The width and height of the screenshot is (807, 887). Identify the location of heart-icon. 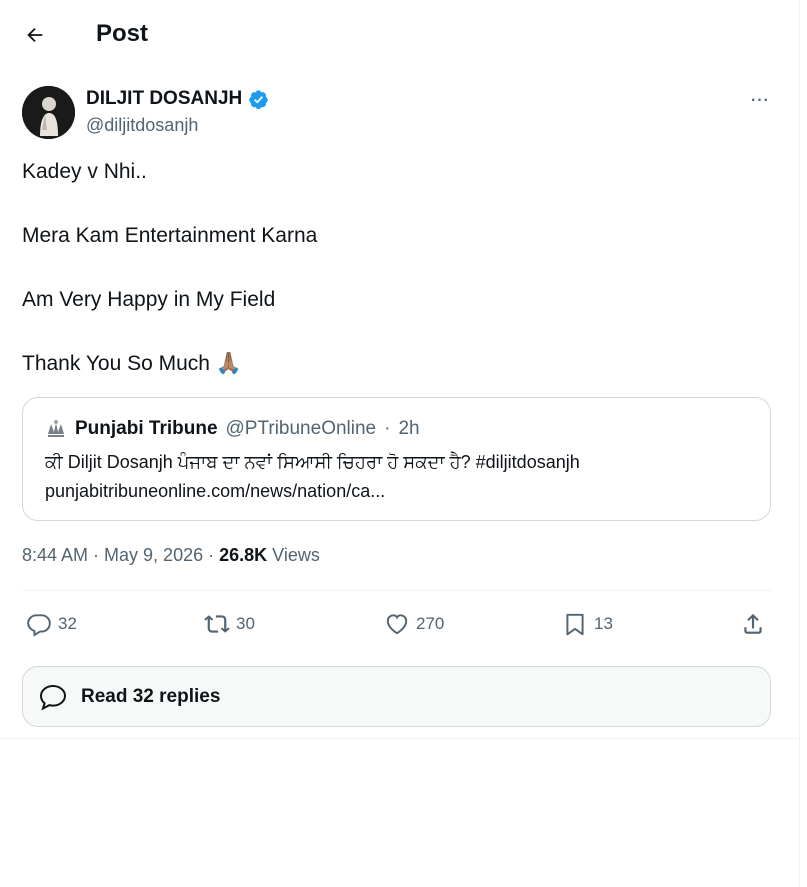
(397, 624).